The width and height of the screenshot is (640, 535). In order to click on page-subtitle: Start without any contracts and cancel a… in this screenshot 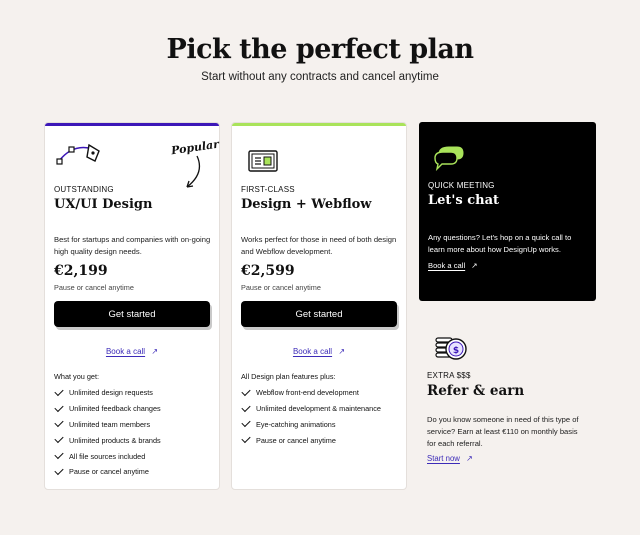, I will do `click(320, 77)`.